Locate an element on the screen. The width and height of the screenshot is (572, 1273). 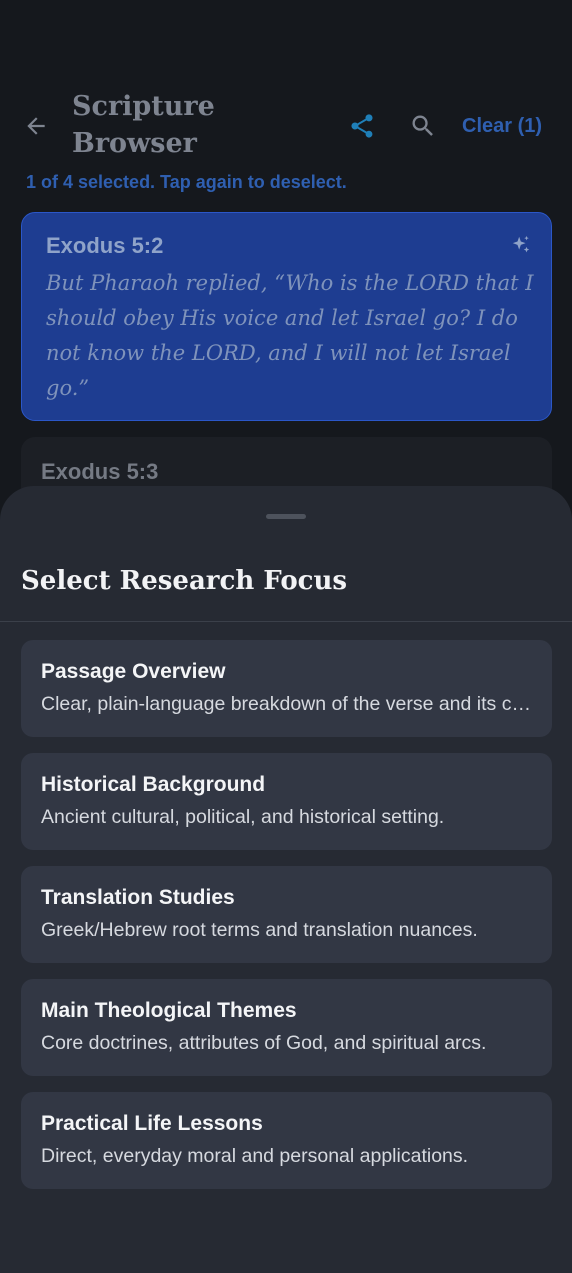
option-title: Practical Life Lessons is located at coordinates (152, 1123).